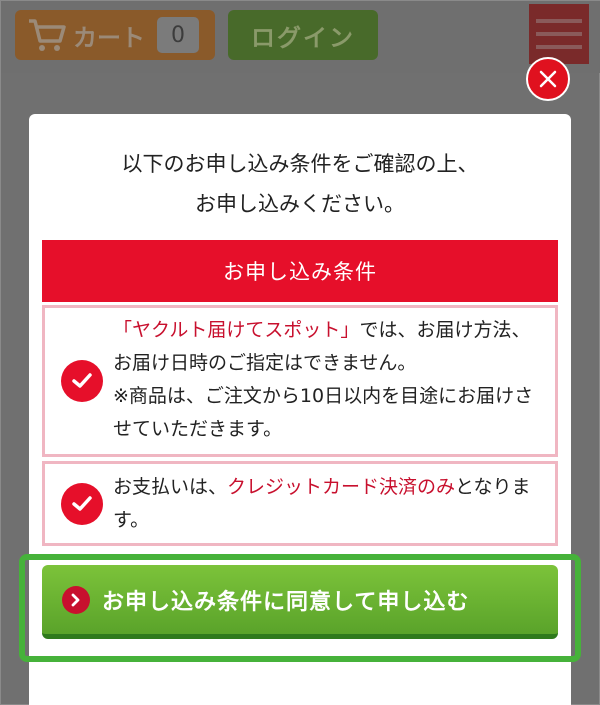 The height and width of the screenshot is (705, 600). What do you see at coordinates (300, 184) in the screenshot?
I see `modal-intro: 以下のお申し込み条件をご確認の上、 お申し込みください。` at bounding box center [300, 184].